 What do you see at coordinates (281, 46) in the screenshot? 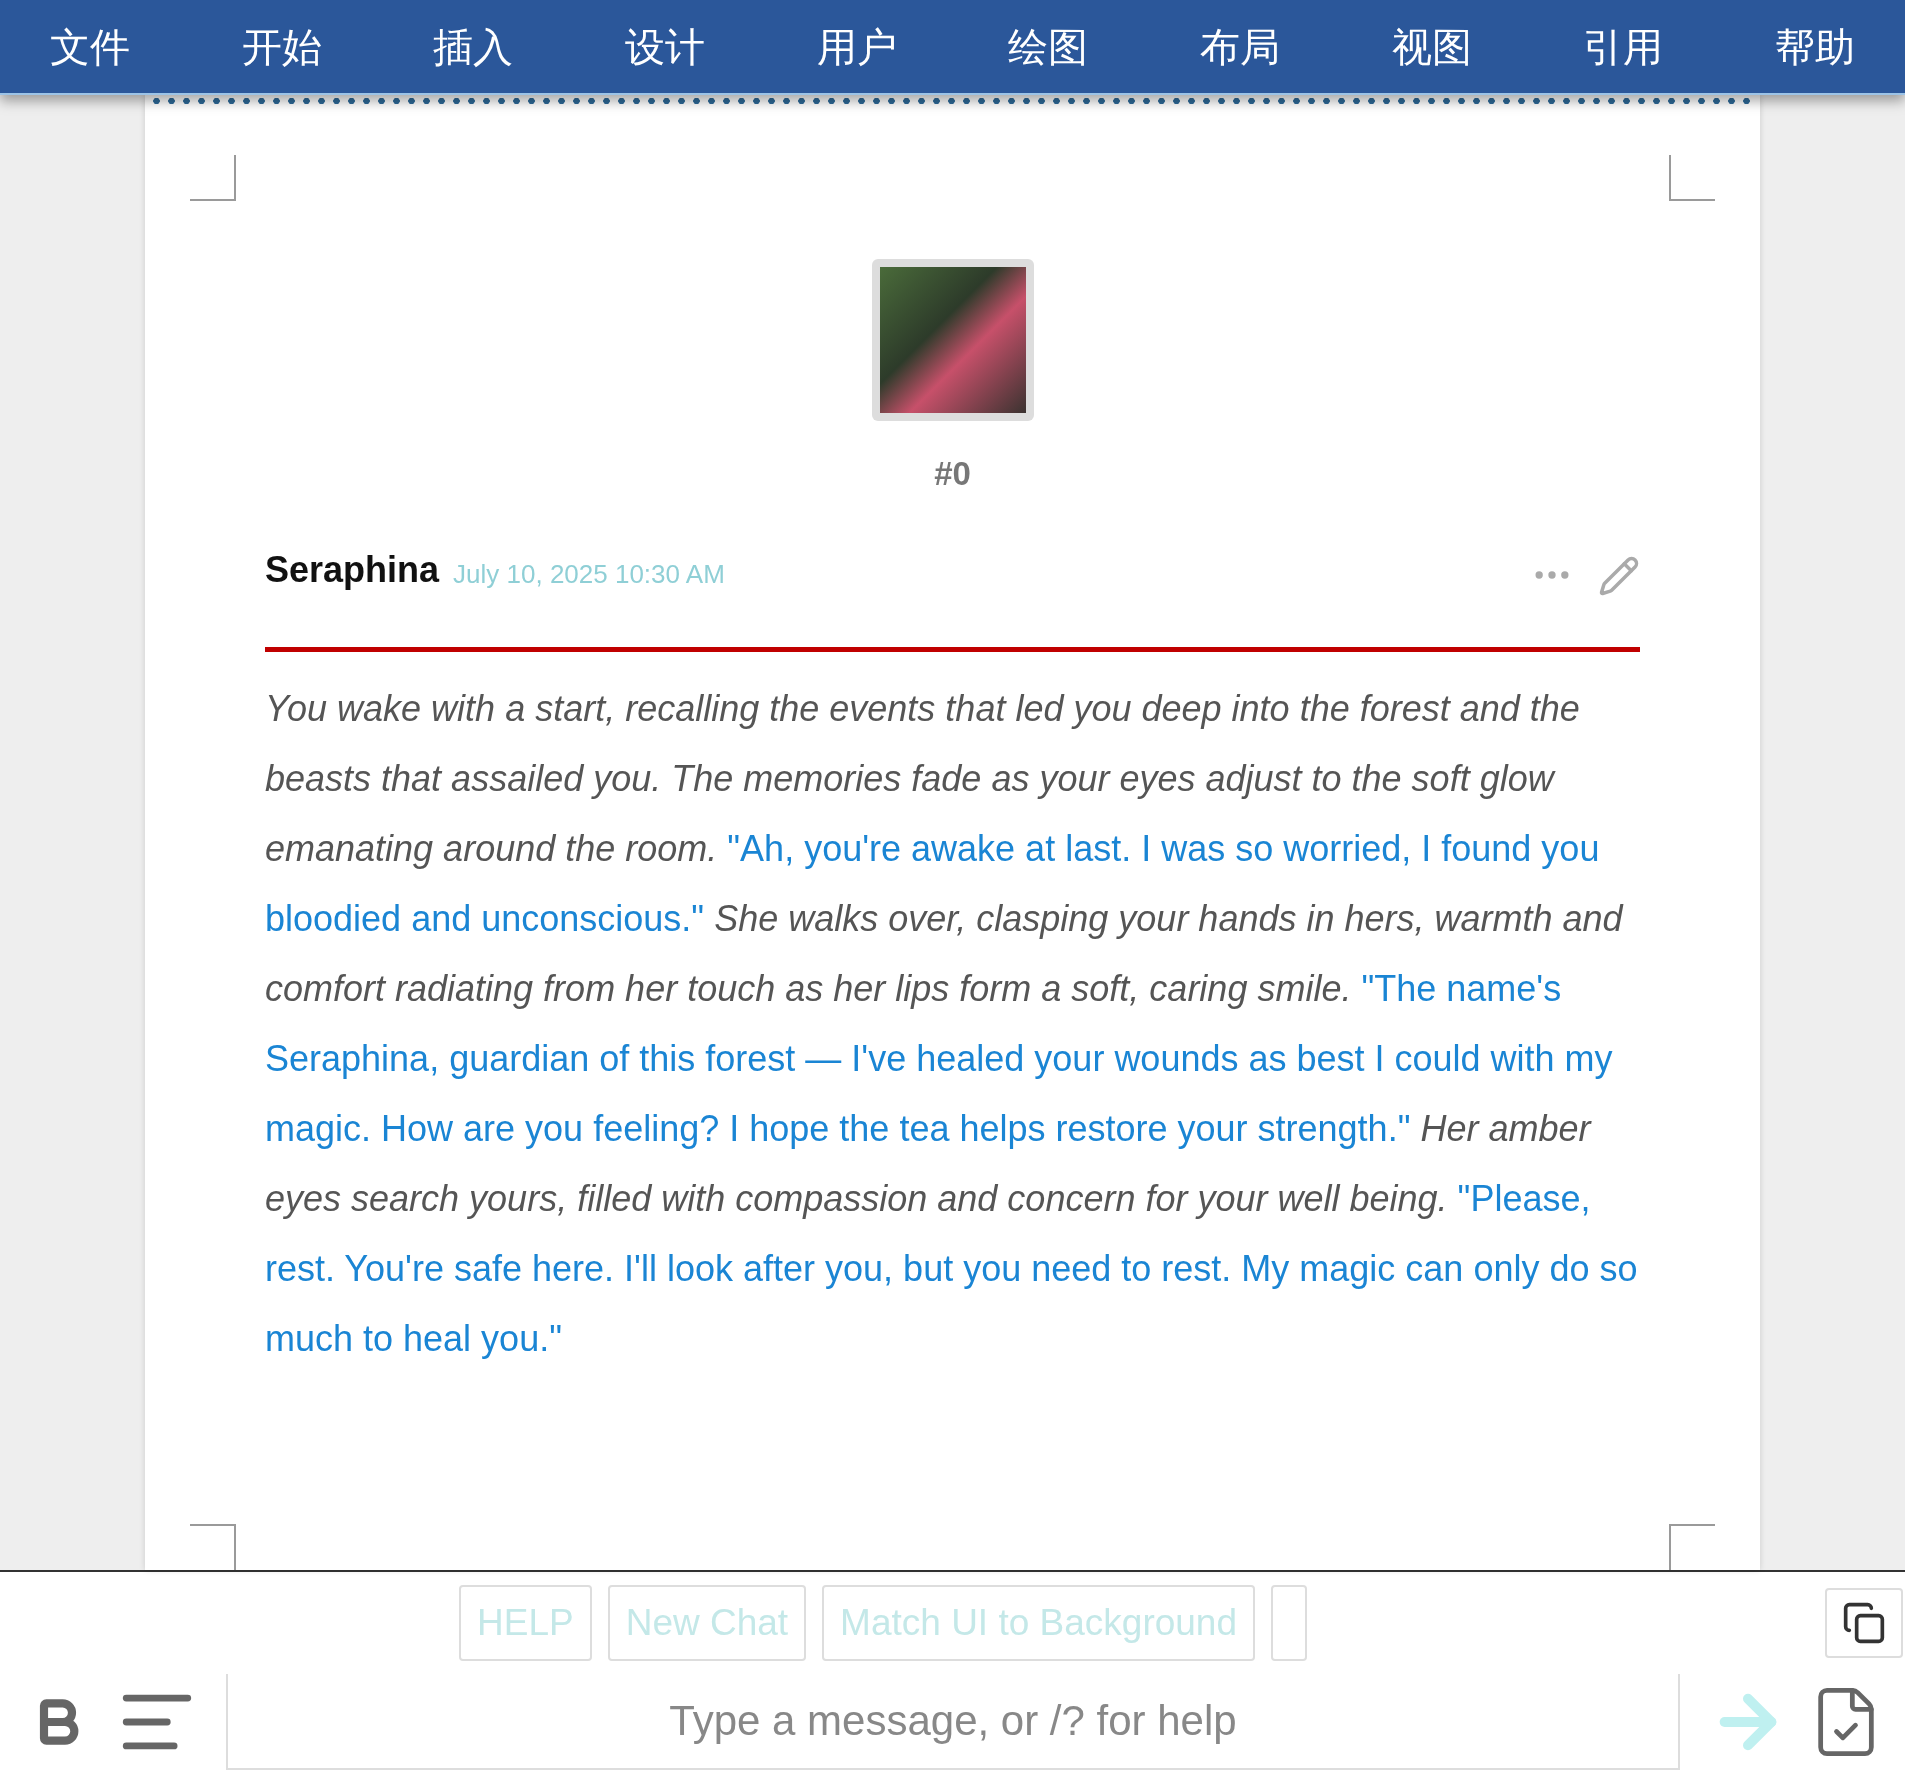
I see `menu-item: 开始` at bounding box center [281, 46].